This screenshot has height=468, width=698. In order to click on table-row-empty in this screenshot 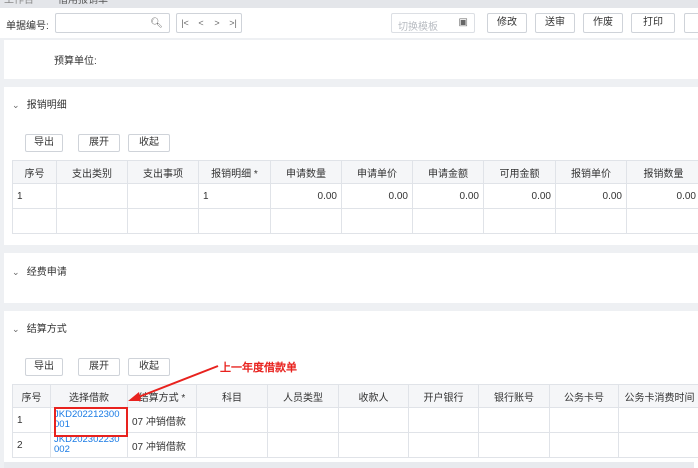, I will do `click(355, 221)`.